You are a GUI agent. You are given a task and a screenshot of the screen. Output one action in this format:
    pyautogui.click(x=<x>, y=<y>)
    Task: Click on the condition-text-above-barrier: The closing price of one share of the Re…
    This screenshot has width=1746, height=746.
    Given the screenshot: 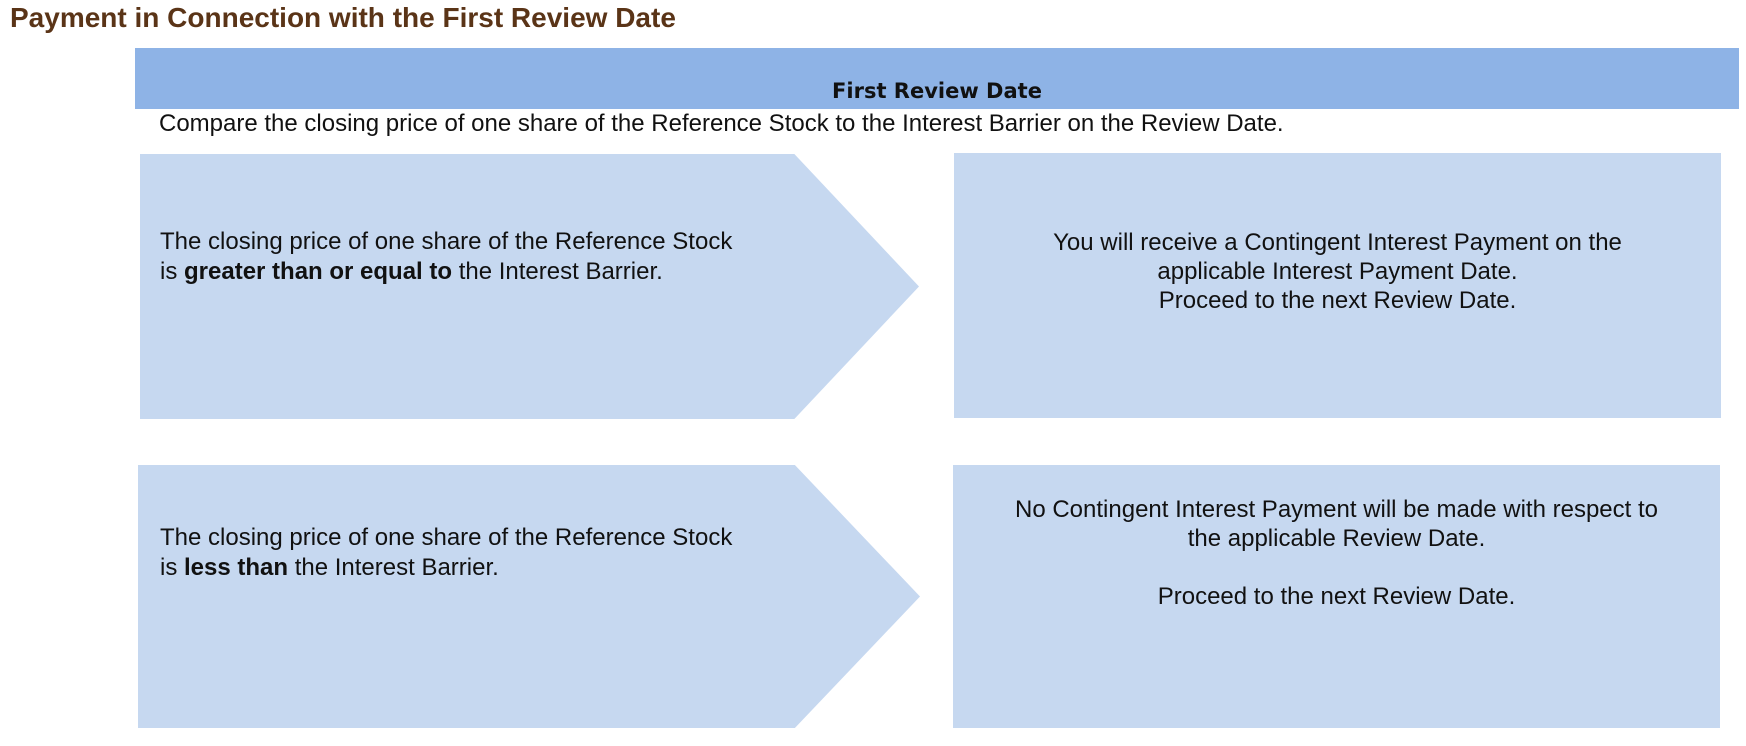 What is the action you would take?
    pyautogui.click(x=446, y=257)
    